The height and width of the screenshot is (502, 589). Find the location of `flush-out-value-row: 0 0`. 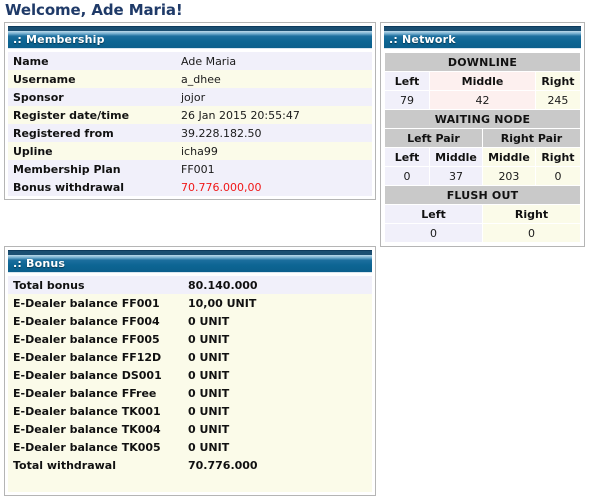

flush-out-value-row: 0 0 is located at coordinates (483, 233).